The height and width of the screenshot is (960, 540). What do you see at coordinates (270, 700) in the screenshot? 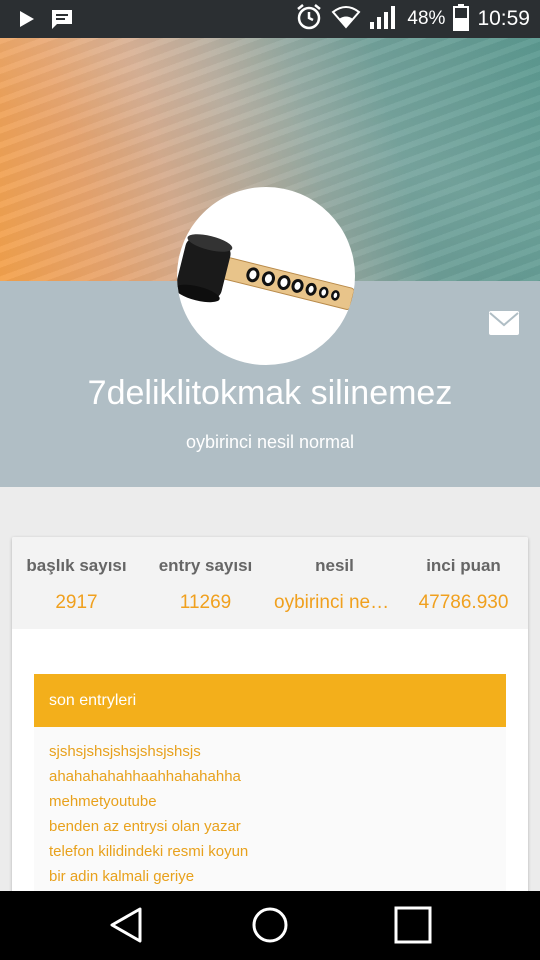
I see `recent-entries-header: son entryleri` at bounding box center [270, 700].